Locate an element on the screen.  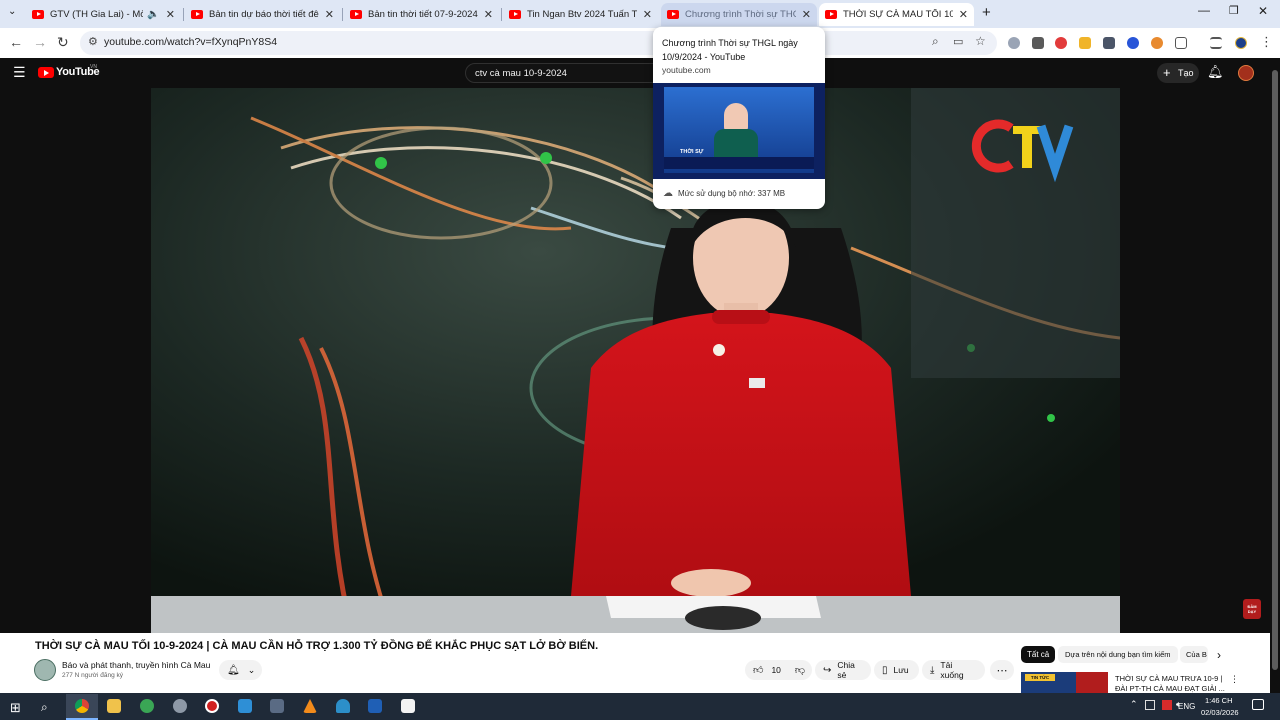
bookmark-star-icon: ☆ is located at coordinates (980, 41).